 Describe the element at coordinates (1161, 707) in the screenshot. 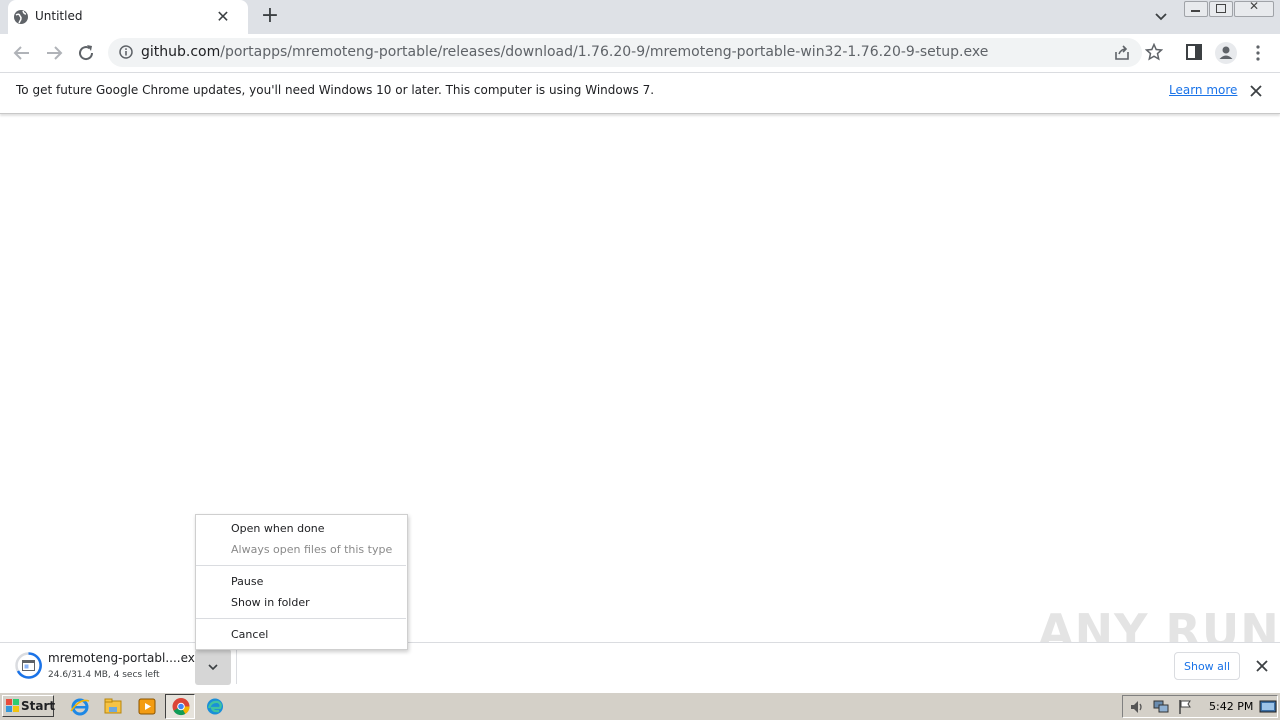

I see `network-icon` at that location.